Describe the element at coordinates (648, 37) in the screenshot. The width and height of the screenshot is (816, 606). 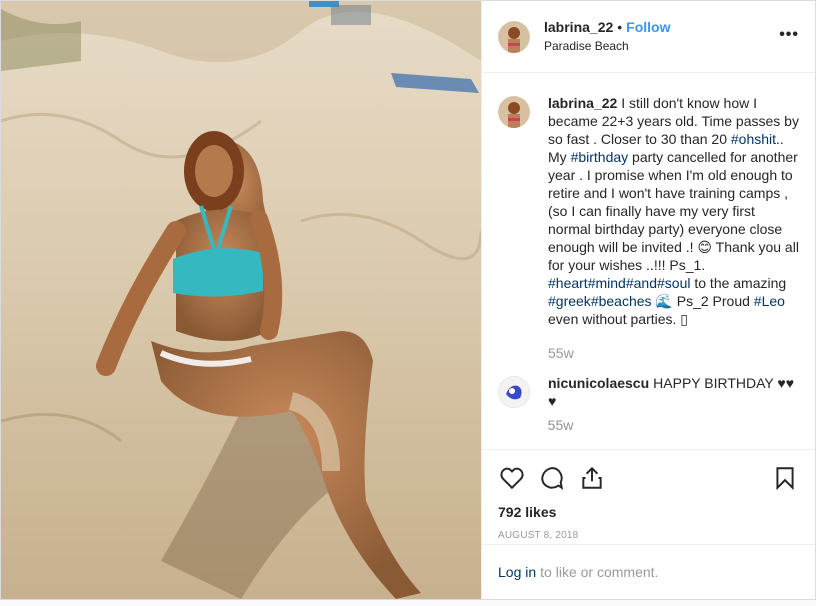
I see `post-header: labrina_22 • Follow Paradise Beach •••` at that location.